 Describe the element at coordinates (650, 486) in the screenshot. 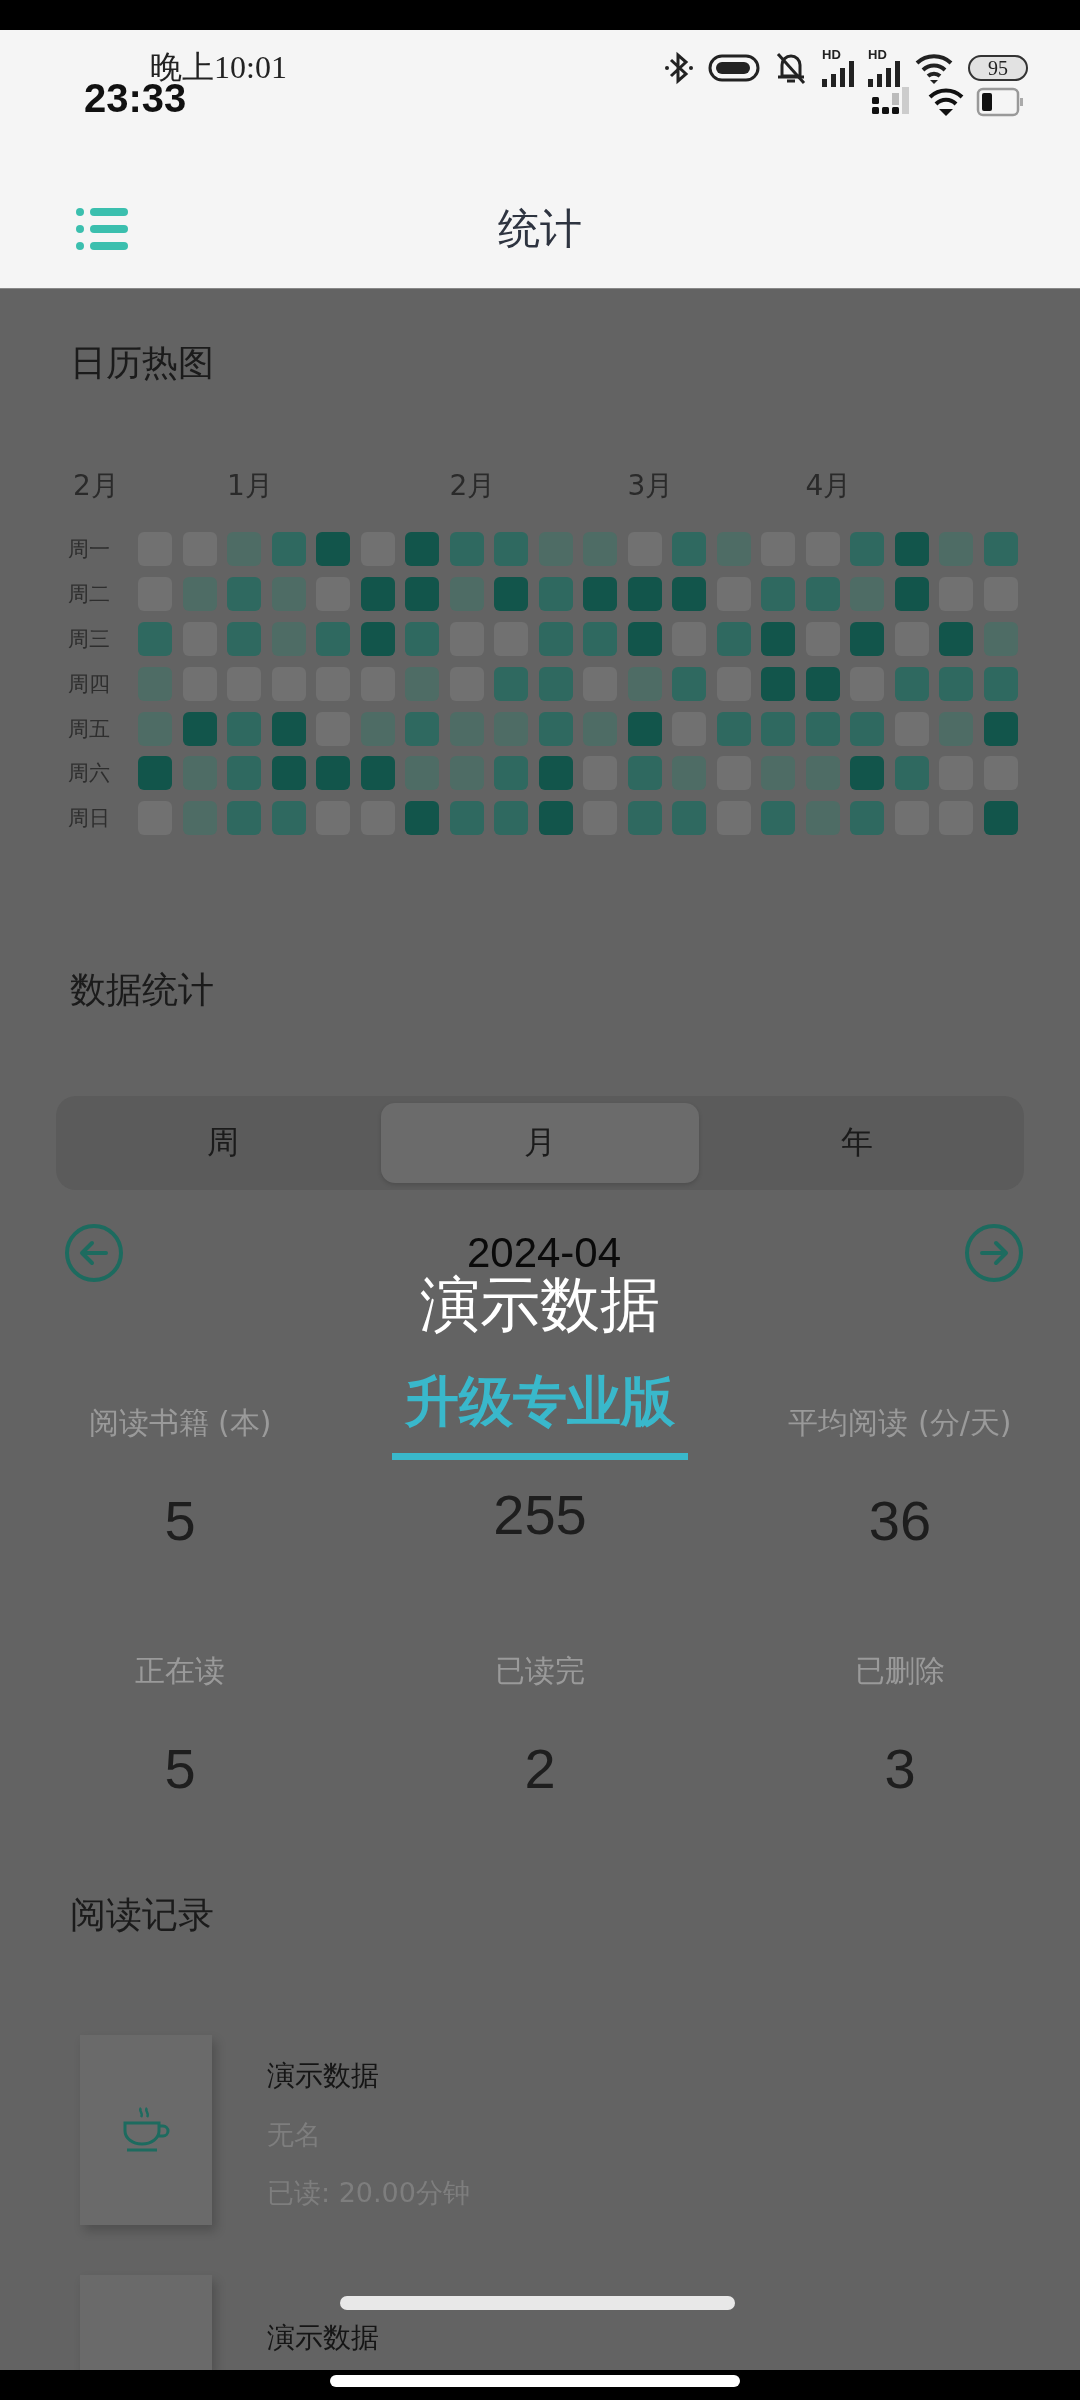

I see `month-label: 3月` at that location.